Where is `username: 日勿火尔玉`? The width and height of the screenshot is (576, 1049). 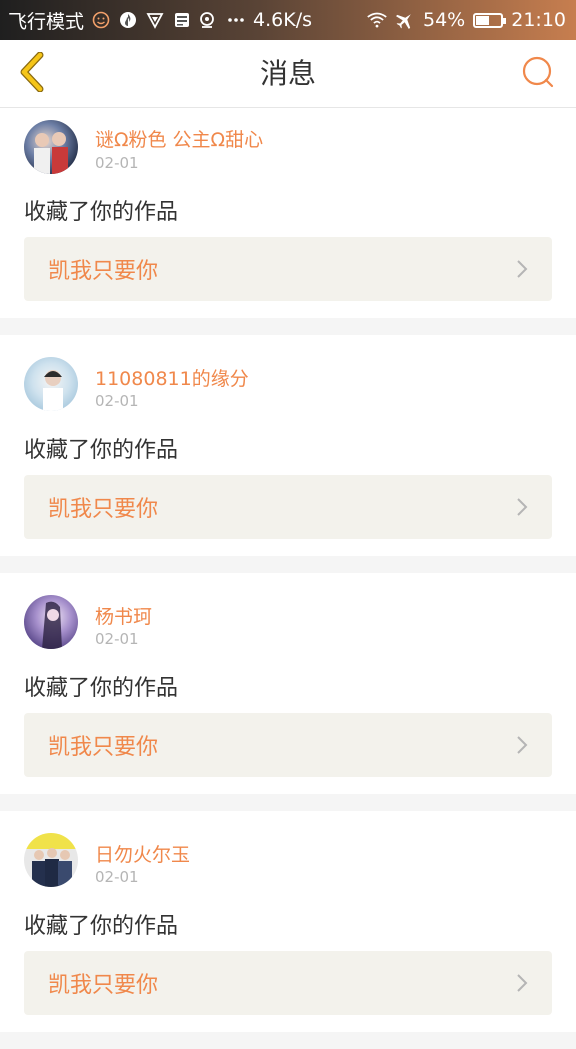 username: 日勿火尔玉 is located at coordinates (142, 853).